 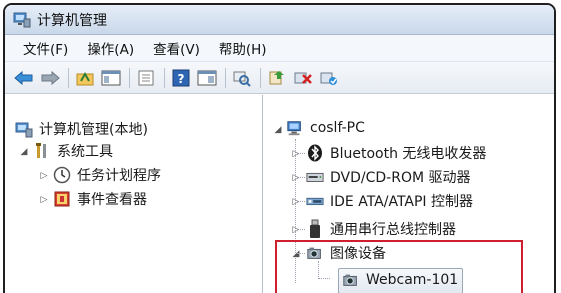 I want to click on enable-device-icon, so click(x=329, y=78).